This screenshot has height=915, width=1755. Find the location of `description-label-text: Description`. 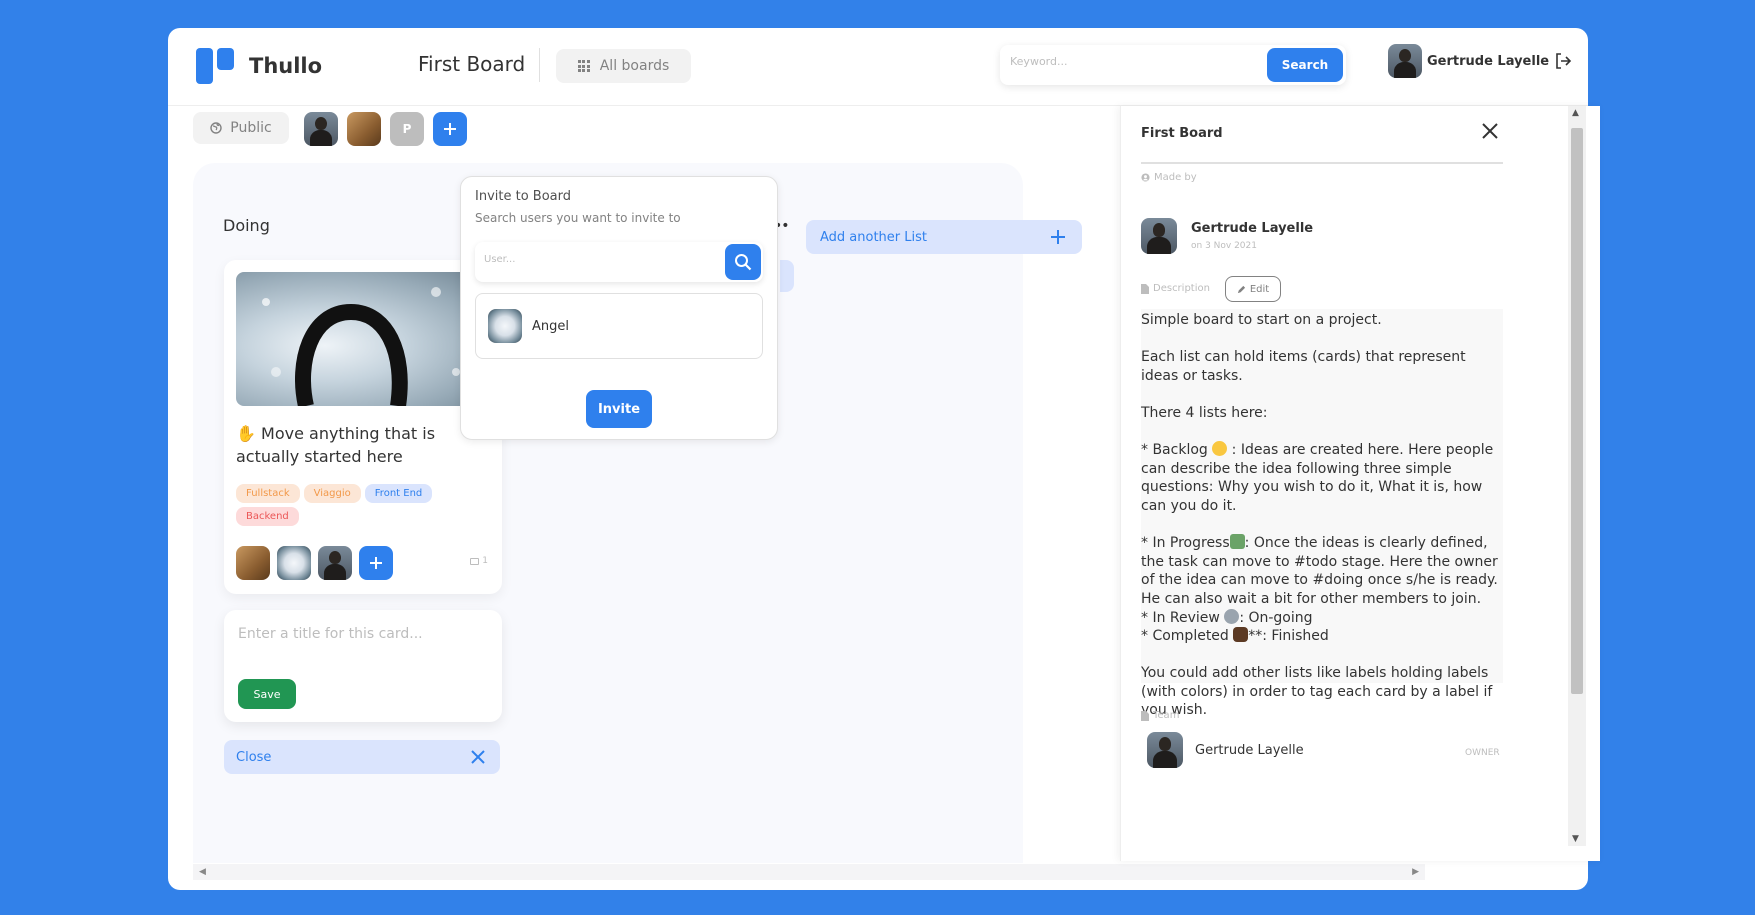

description-label-text: Description is located at coordinates (1181, 288).